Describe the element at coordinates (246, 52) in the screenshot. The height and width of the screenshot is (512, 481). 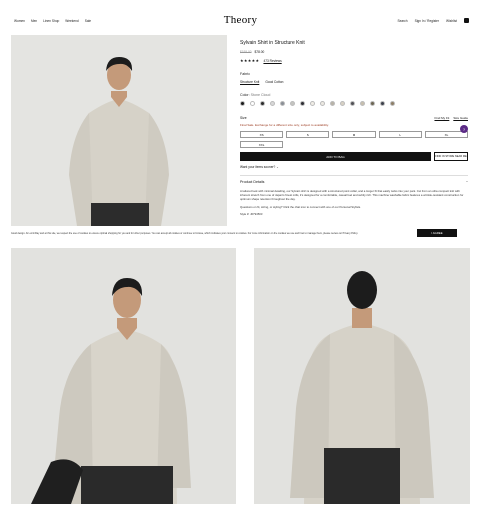
I see `original-price: $195.00` at that location.